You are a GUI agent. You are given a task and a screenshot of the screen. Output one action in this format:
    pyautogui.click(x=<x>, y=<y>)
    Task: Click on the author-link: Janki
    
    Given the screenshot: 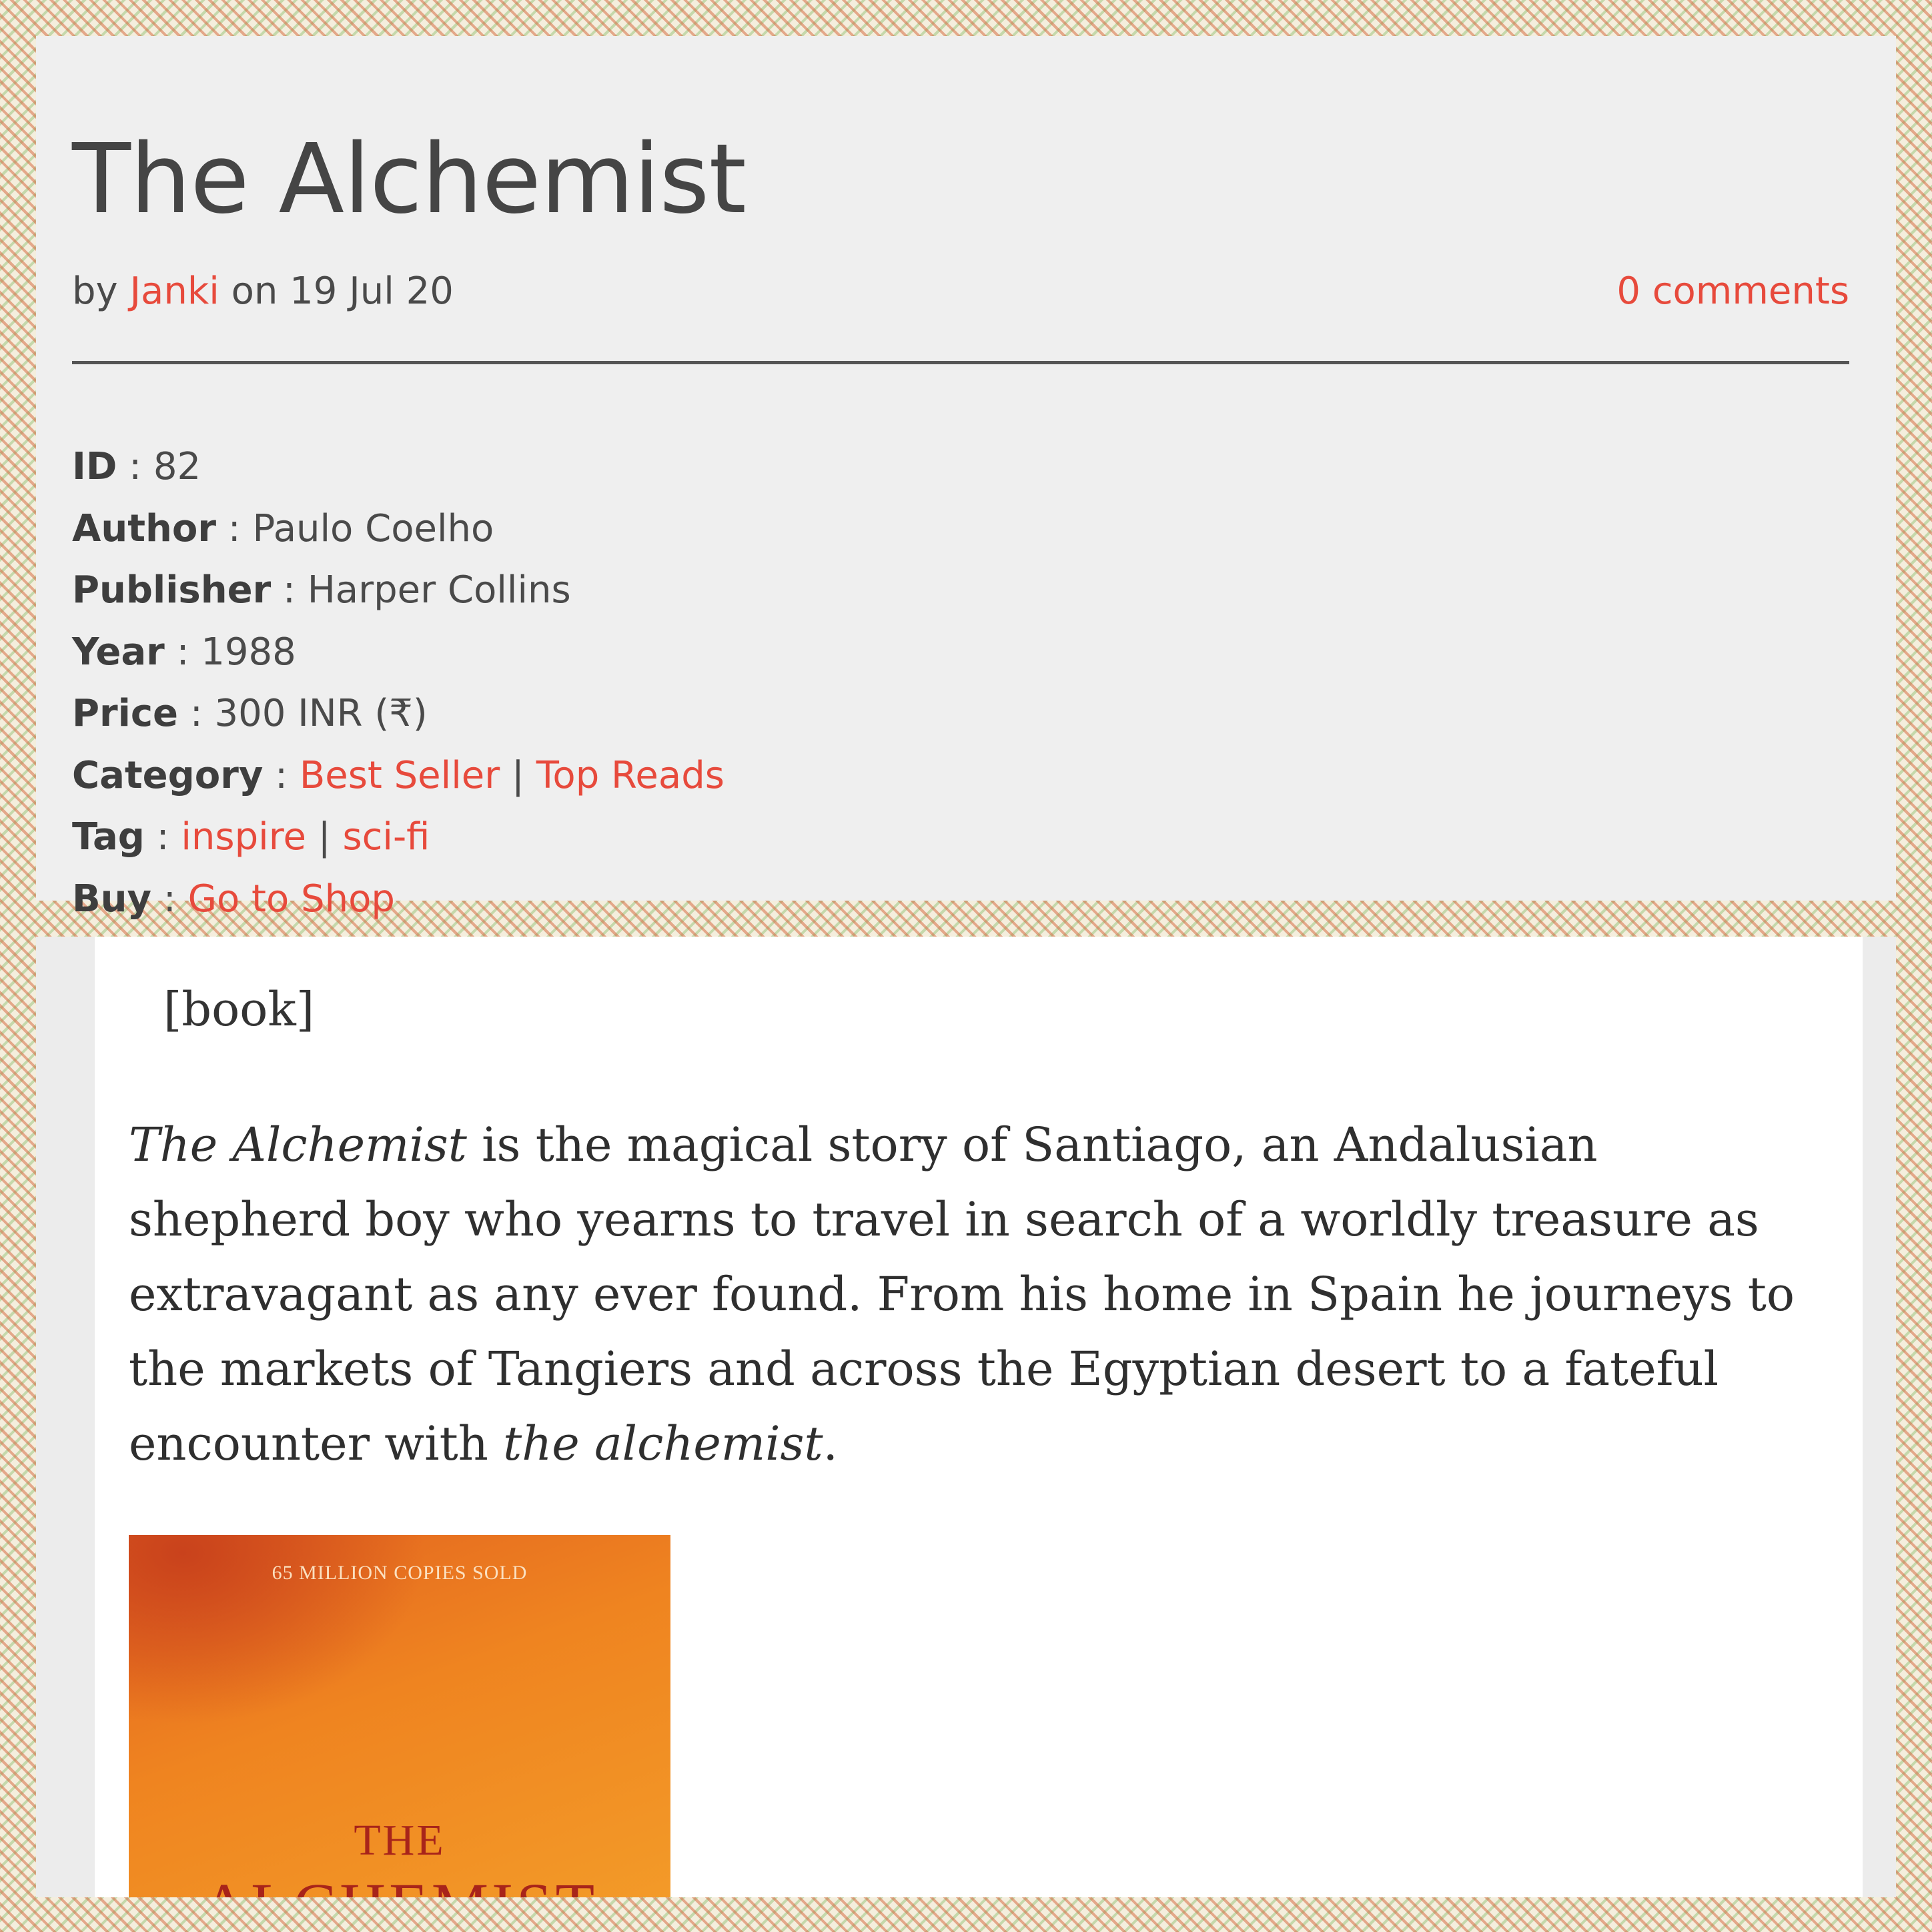 What is the action you would take?
    pyautogui.click(x=174, y=291)
    